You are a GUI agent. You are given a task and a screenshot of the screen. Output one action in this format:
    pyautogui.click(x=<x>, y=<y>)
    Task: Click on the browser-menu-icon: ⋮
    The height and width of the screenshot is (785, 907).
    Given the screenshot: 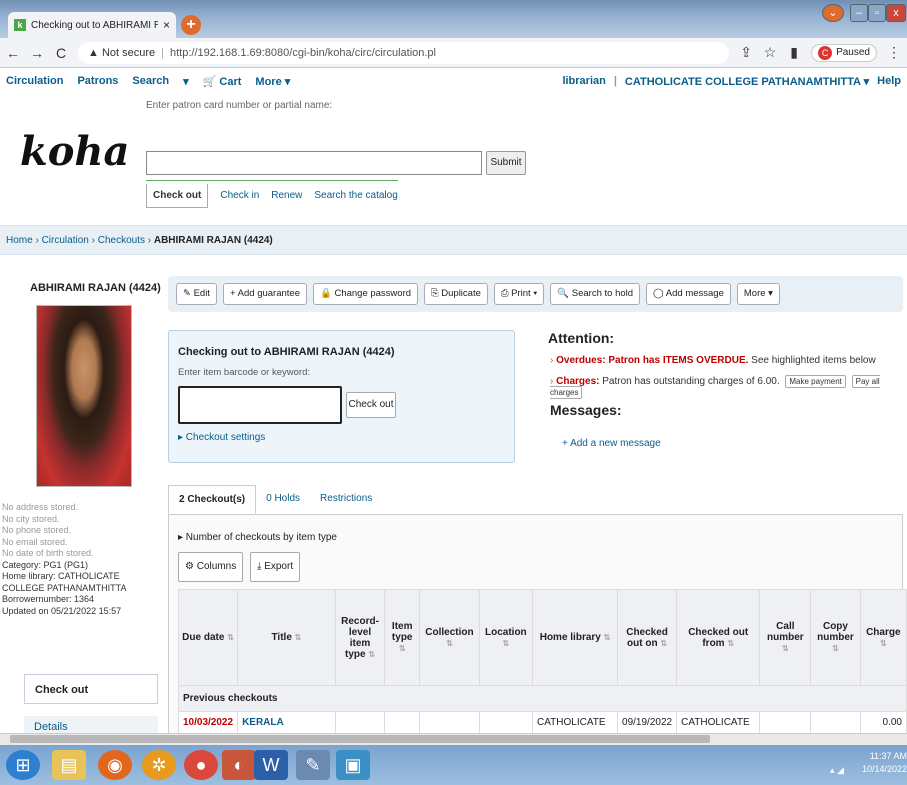 What is the action you would take?
    pyautogui.click(x=894, y=52)
    